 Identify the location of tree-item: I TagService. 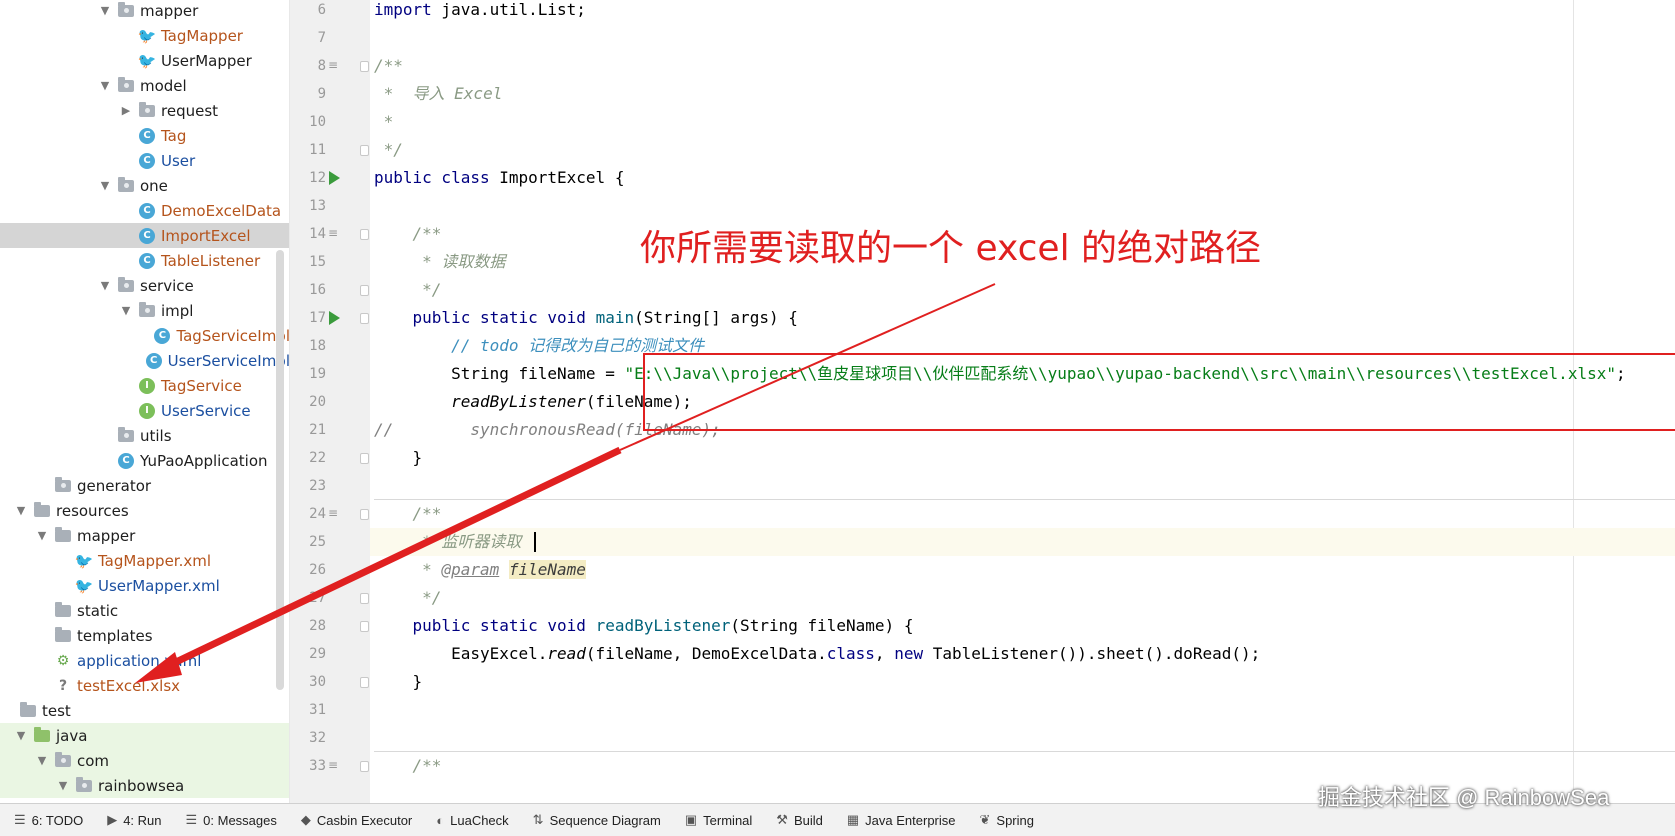
(144, 385).